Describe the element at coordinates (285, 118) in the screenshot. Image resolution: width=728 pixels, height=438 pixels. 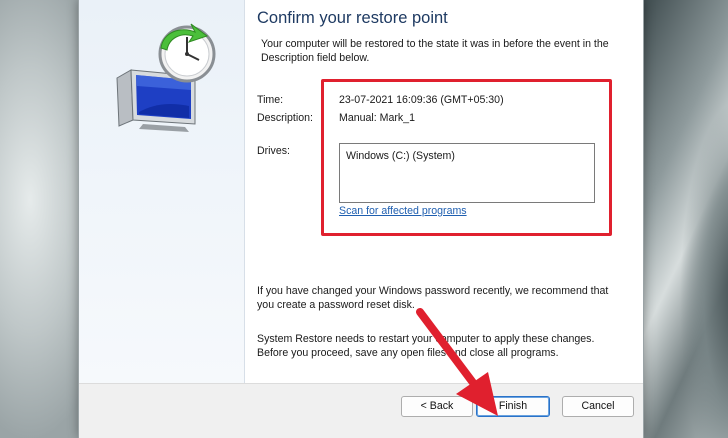
I see `description-label: Description:` at that location.